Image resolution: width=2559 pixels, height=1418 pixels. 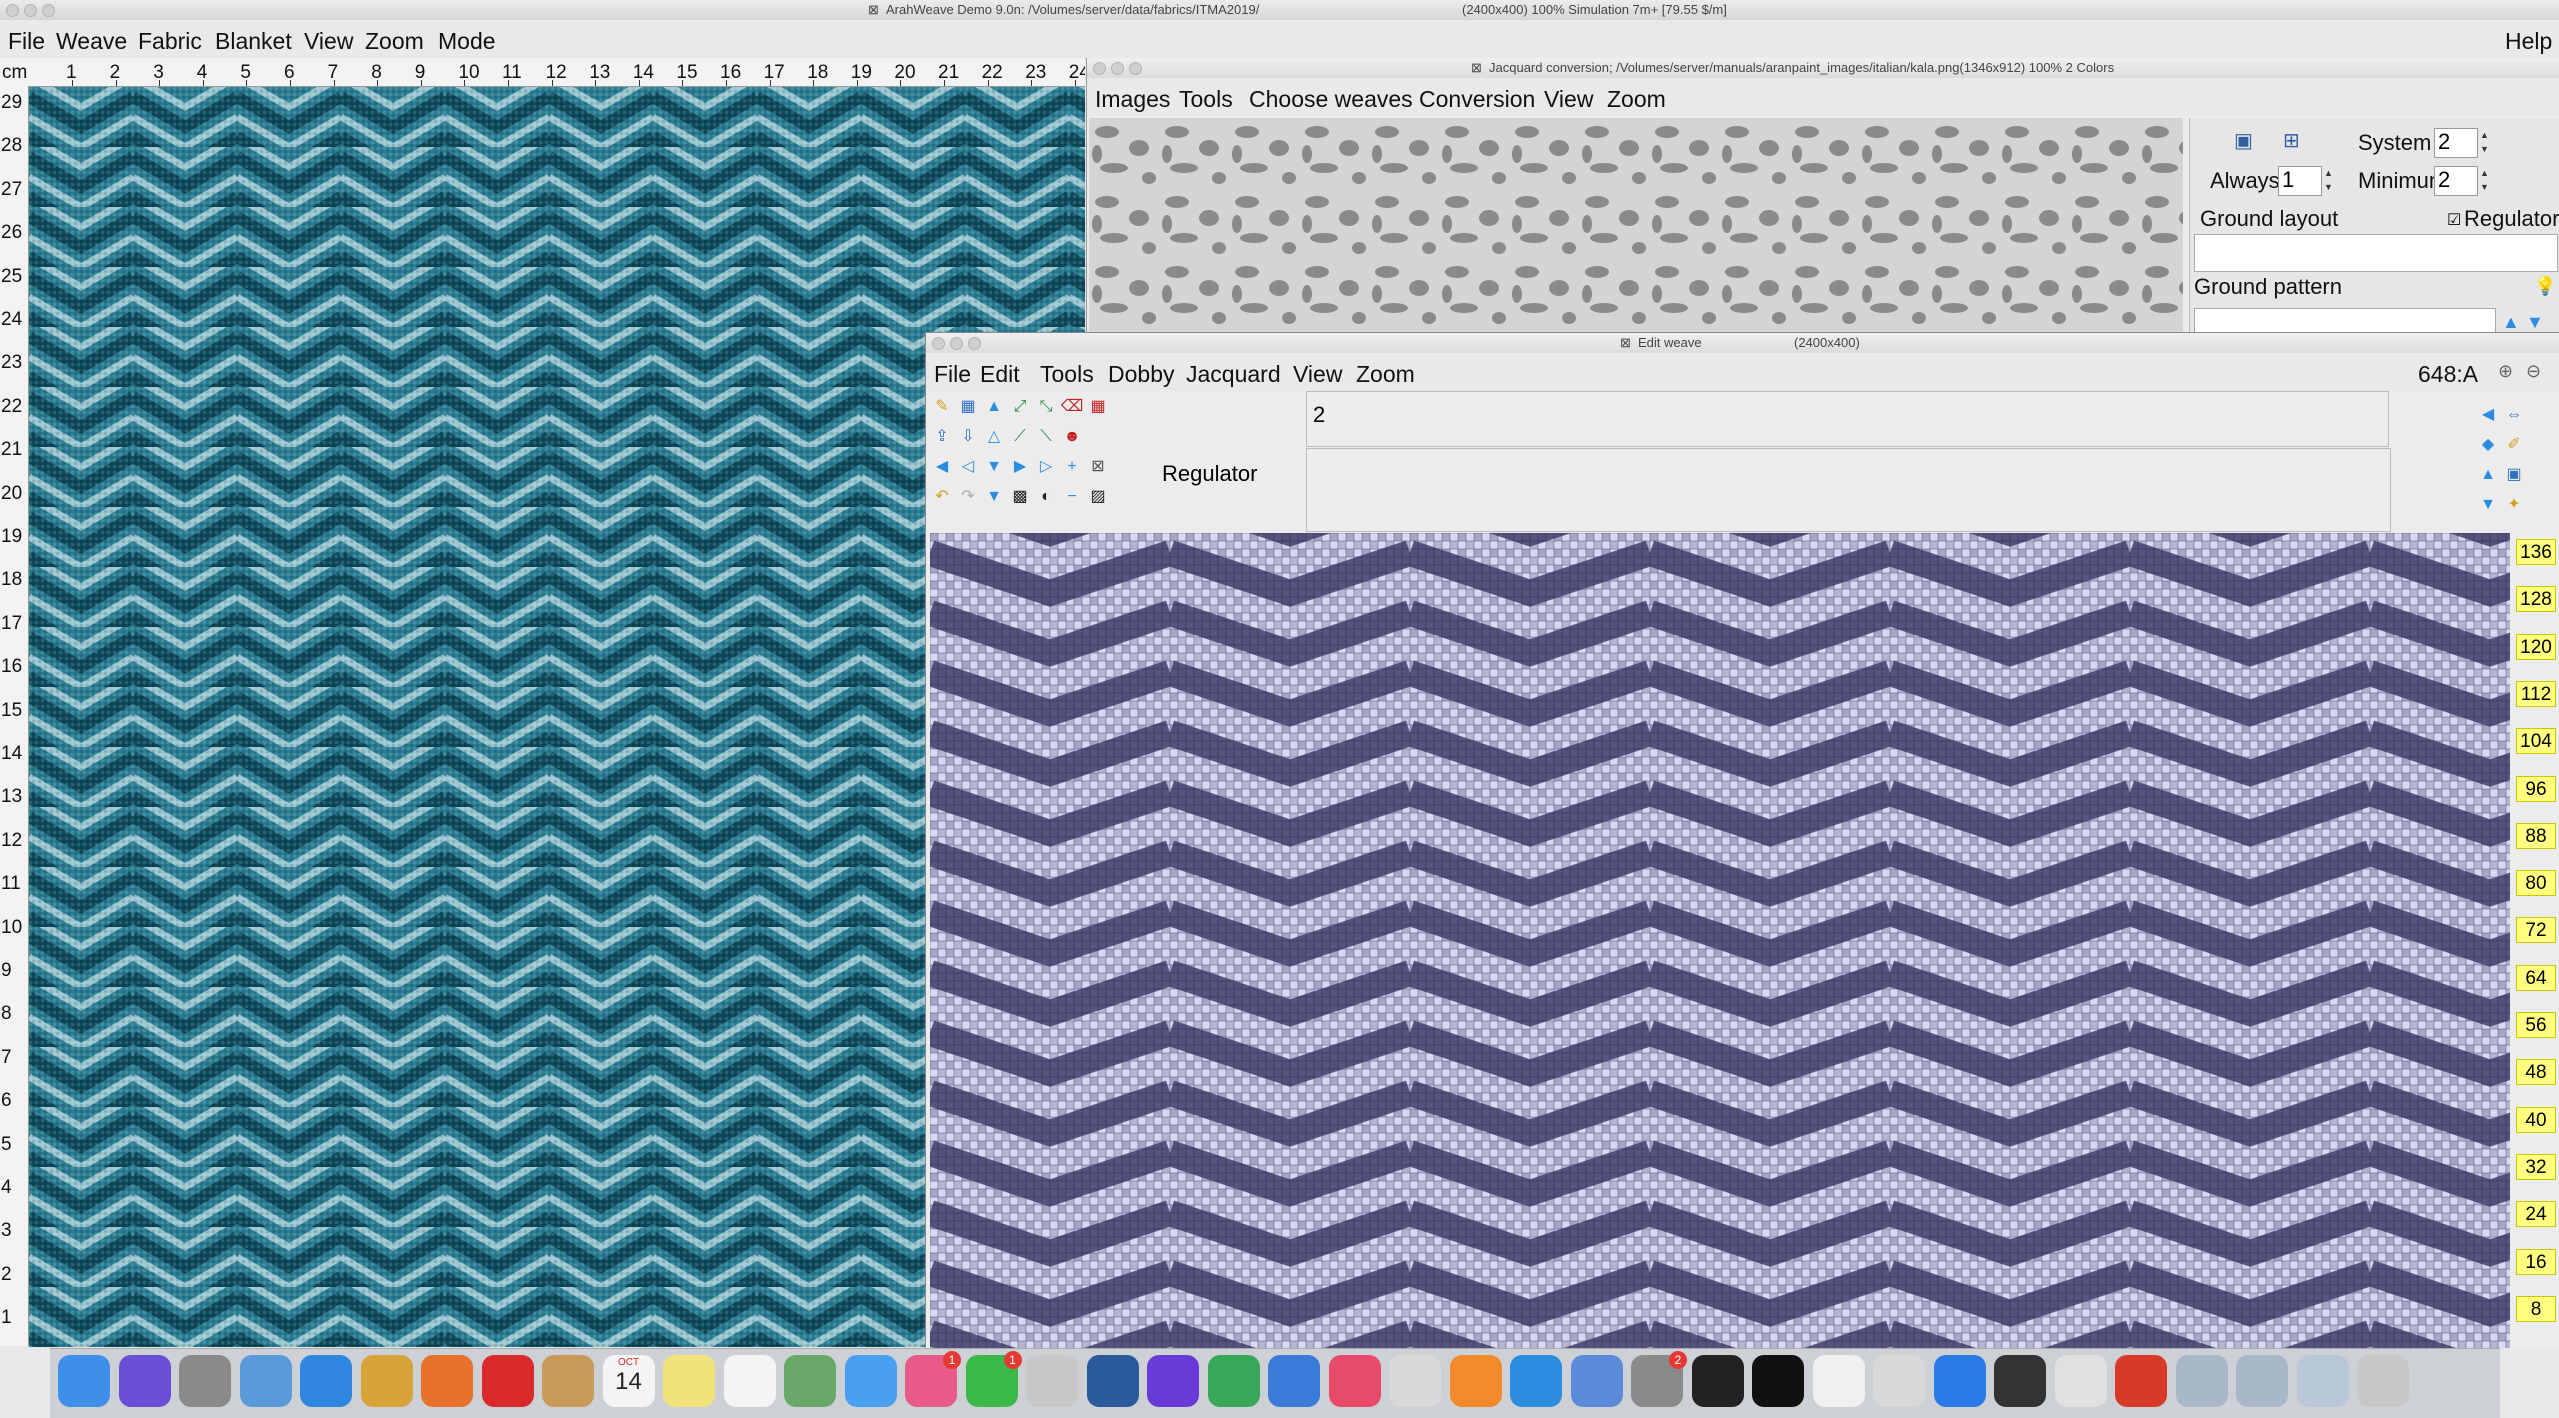 I want to click on system-input: 2, so click(x=2456, y=143).